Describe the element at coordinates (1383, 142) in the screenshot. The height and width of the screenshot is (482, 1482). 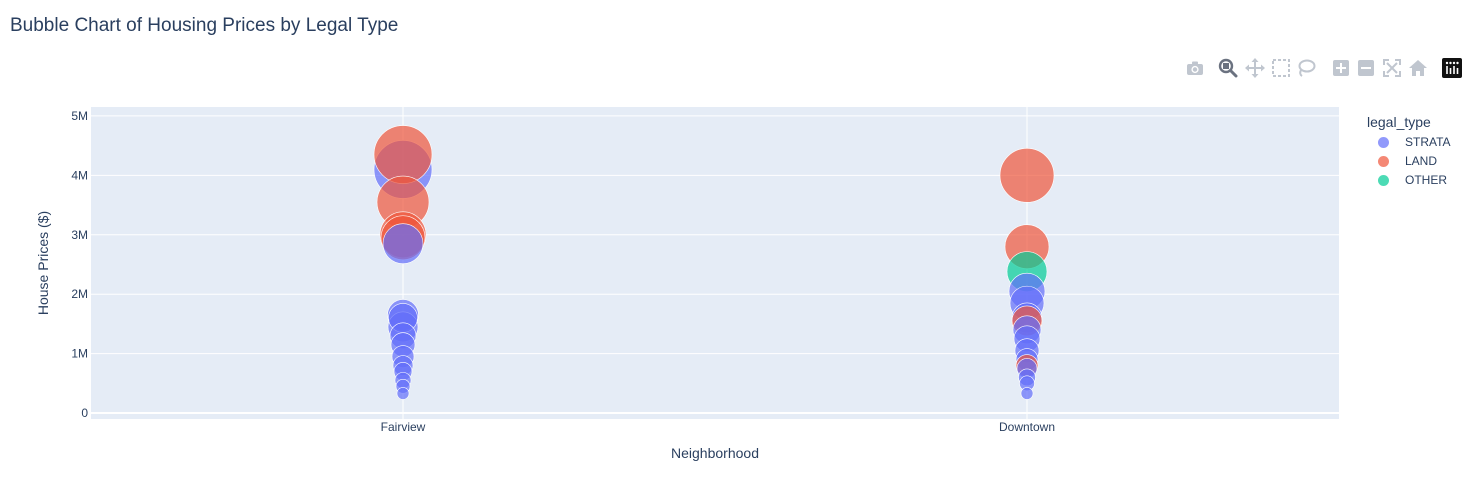
I see `legend-marker-strata` at that location.